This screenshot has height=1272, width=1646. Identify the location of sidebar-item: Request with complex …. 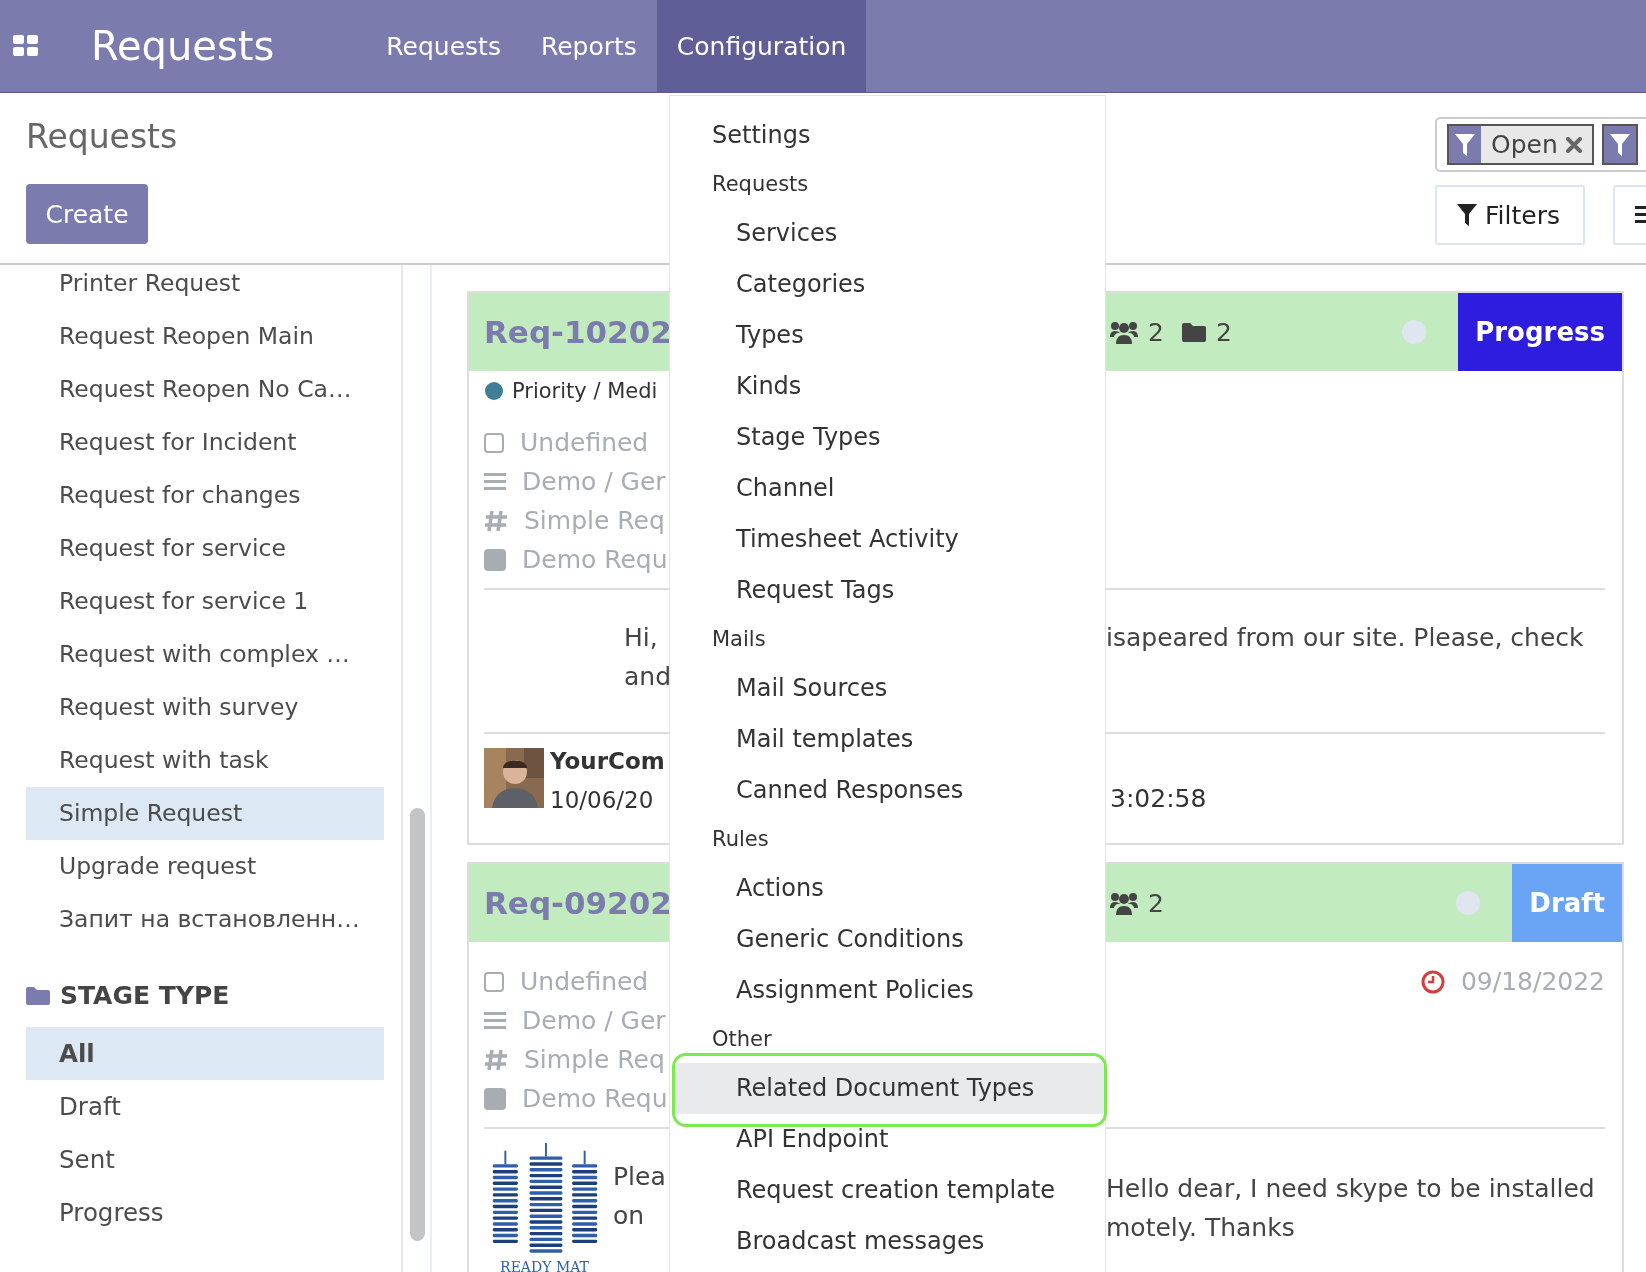
(205, 654).